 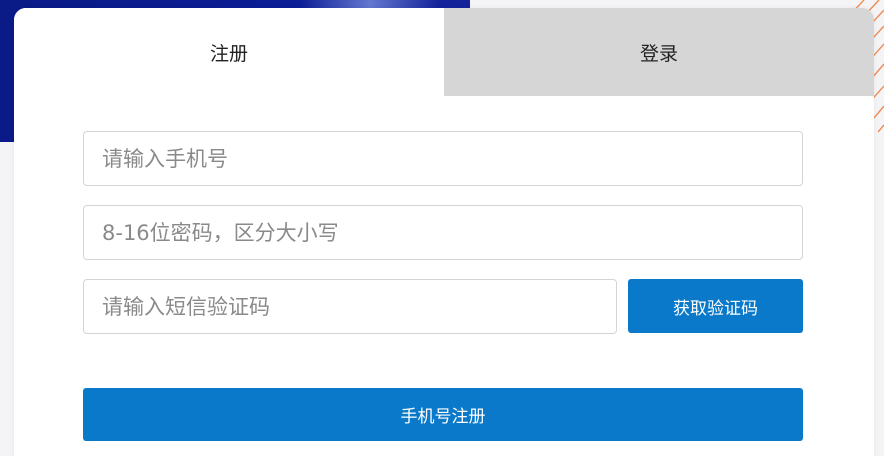 What do you see at coordinates (350, 306) in the screenshot?
I see `sms-code-input` at bounding box center [350, 306].